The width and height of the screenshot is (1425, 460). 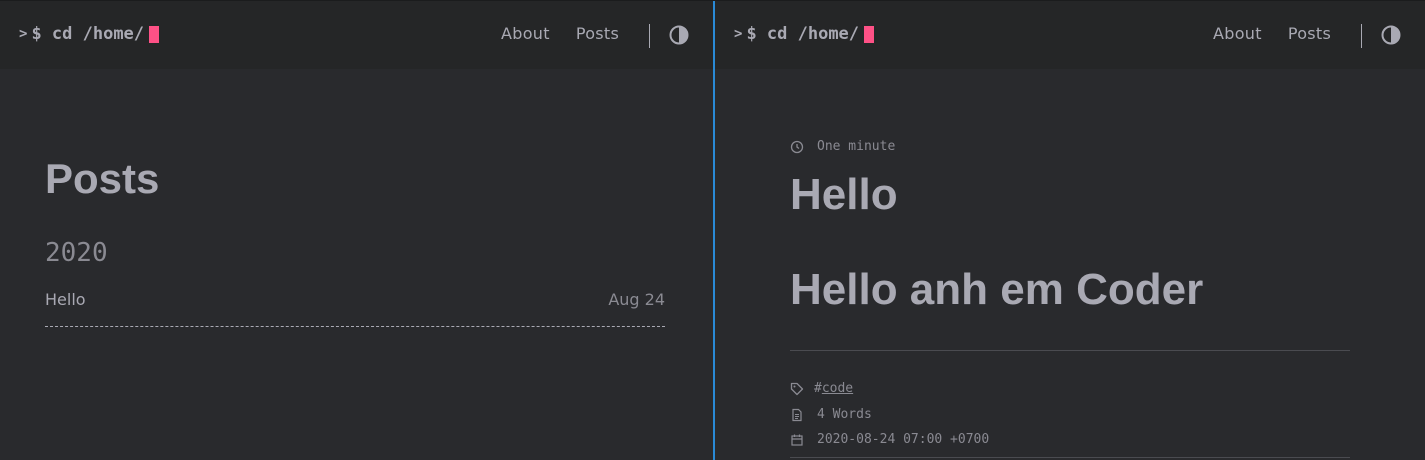 I want to click on post-date-text: 2020-08-24 07:00 +0700, so click(x=903, y=439).